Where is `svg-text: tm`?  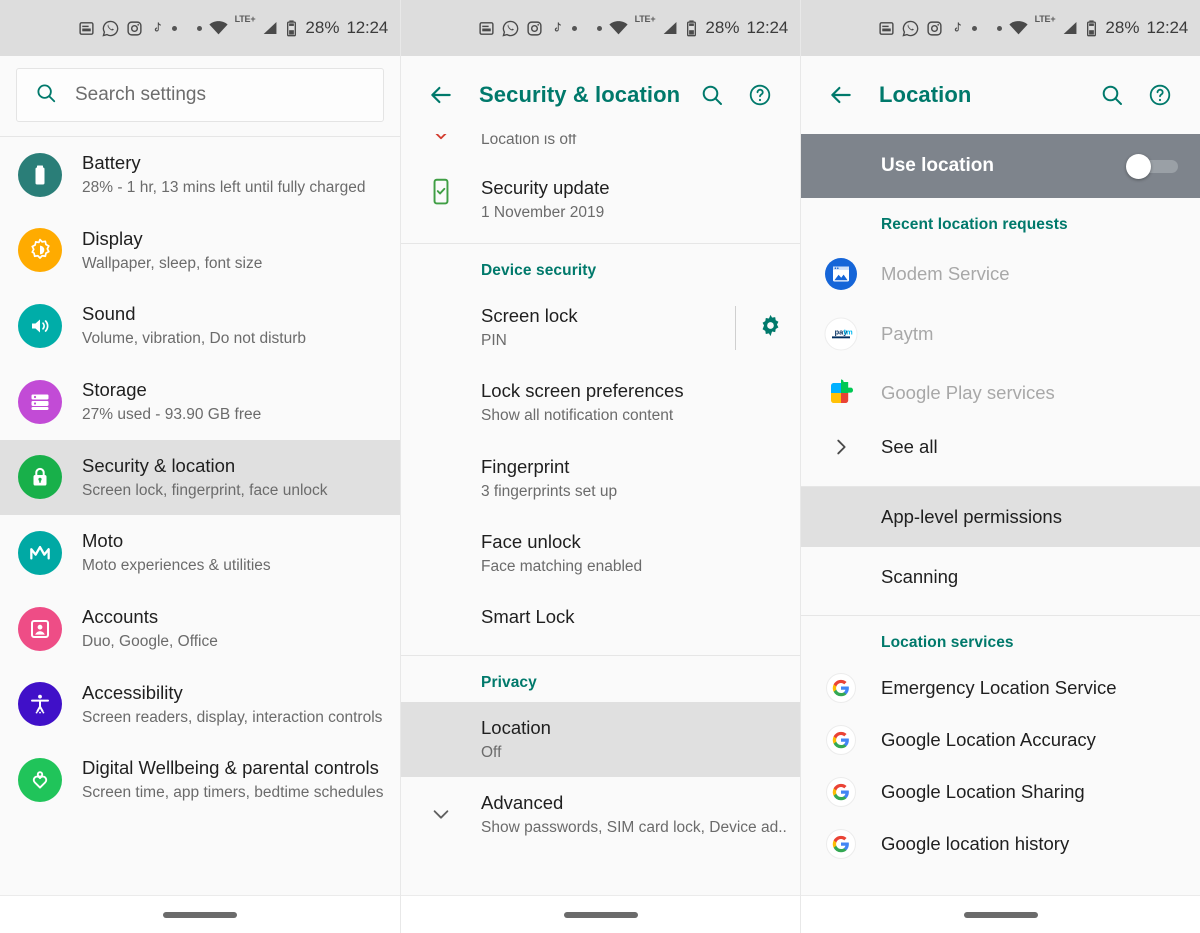
svg-text: tm is located at coordinates (848, 332).